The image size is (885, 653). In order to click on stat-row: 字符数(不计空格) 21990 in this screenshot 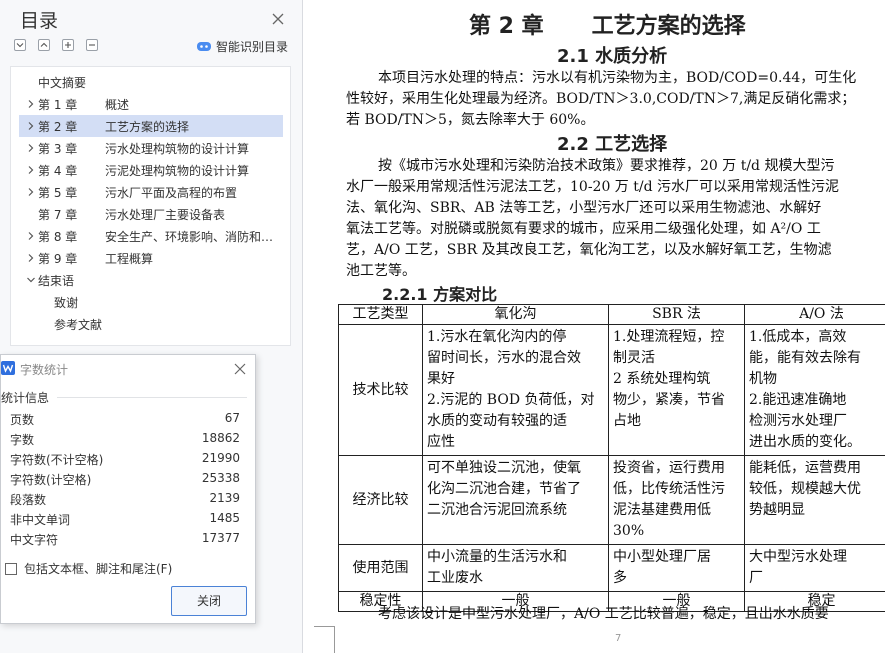, I will do `click(125, 459)`.